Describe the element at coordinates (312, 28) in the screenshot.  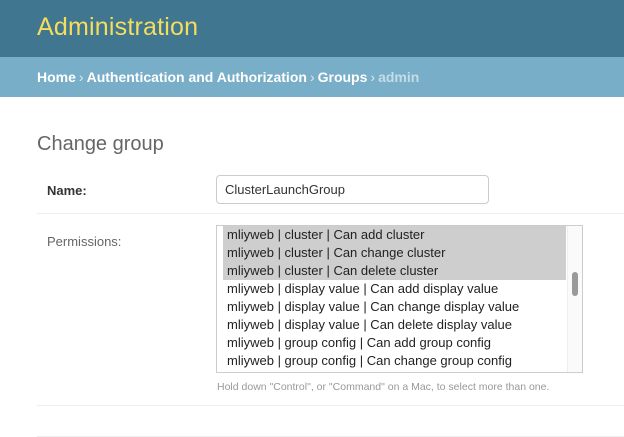
I see `site-header: Administration` at that location.